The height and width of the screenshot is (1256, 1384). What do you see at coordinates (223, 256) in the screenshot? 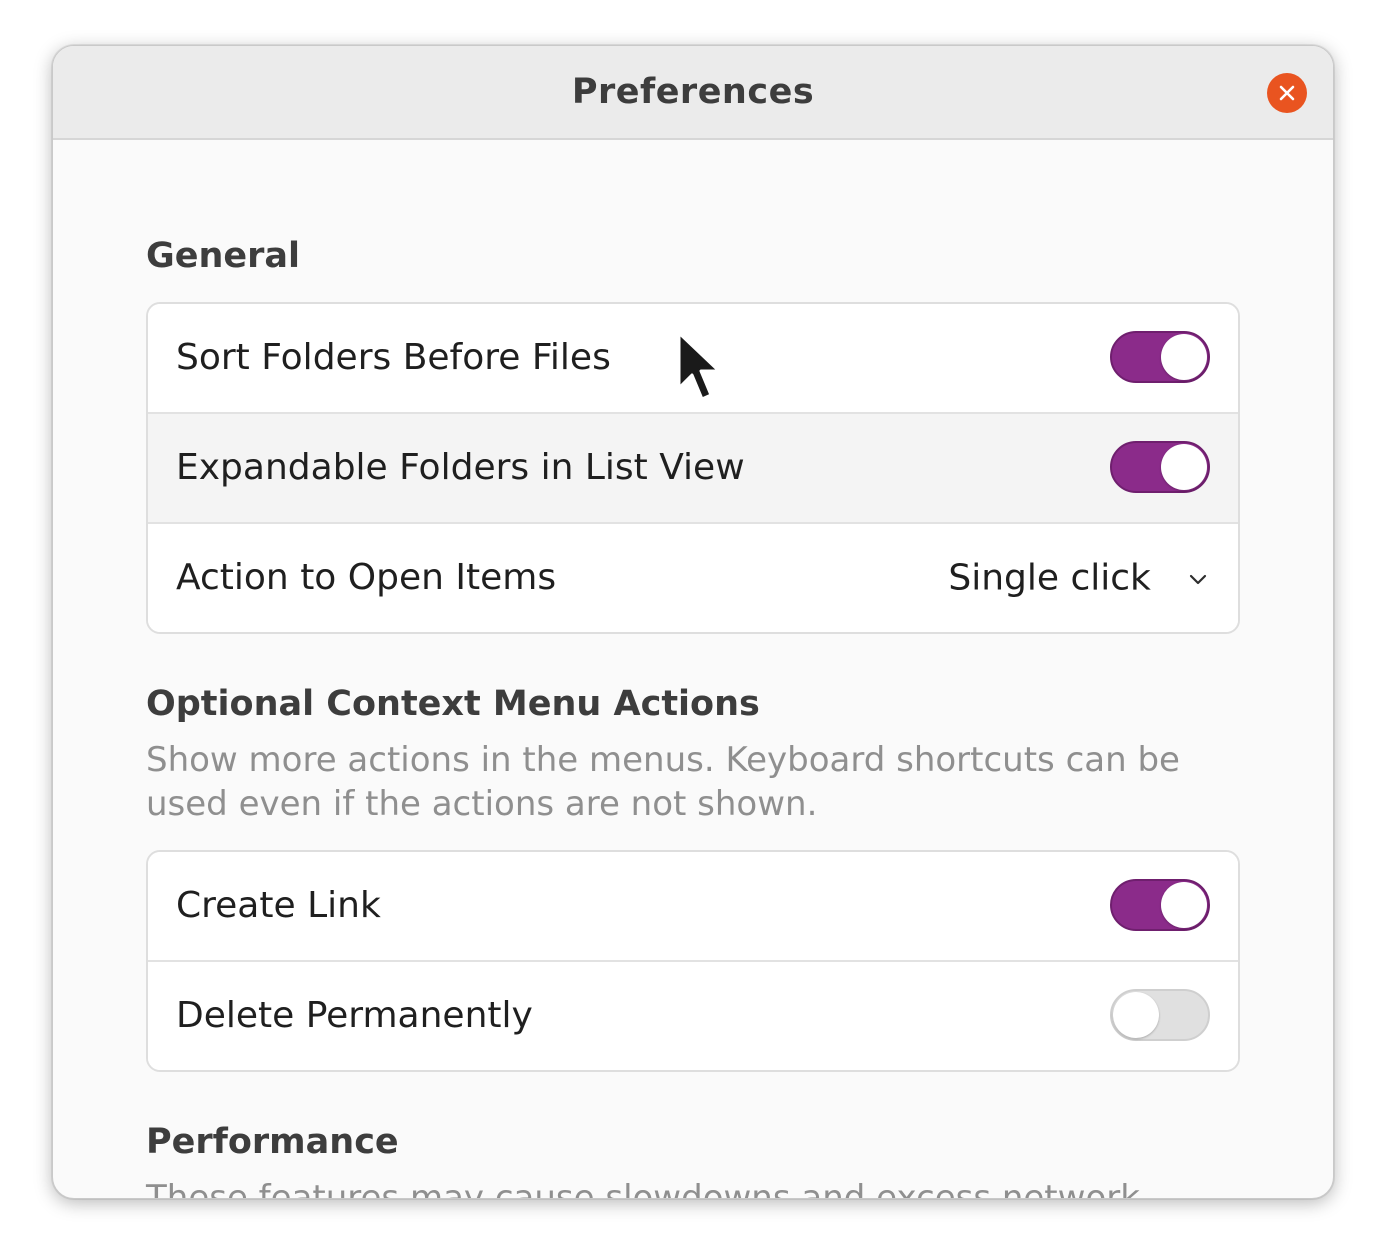
I see `general-heading: General` at bounding box center [223, 256].